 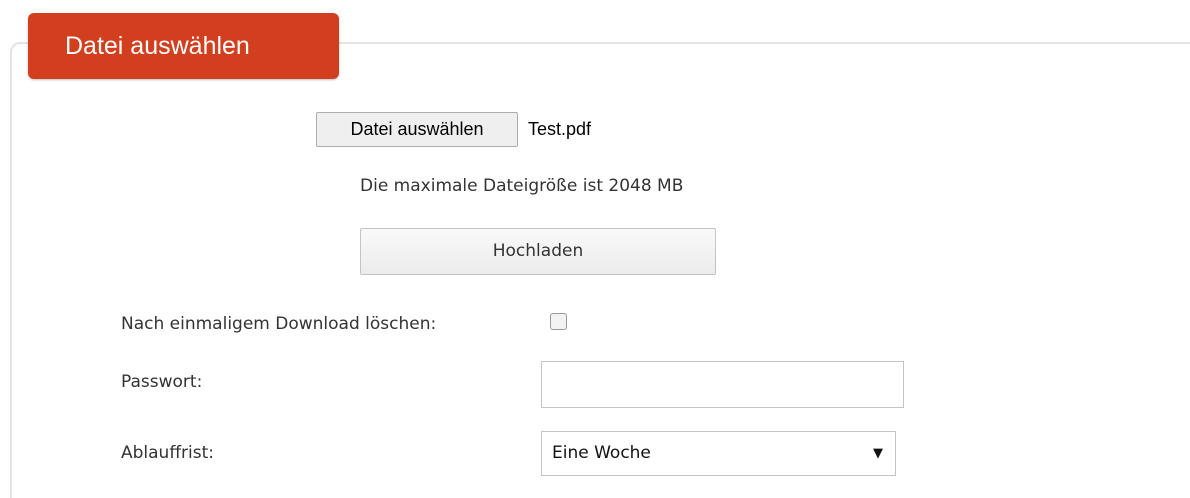 What do you see at coordinates (162, 382) in the screenshot?
I see `password-label: Passwort:` at bounding box center [162, 382].